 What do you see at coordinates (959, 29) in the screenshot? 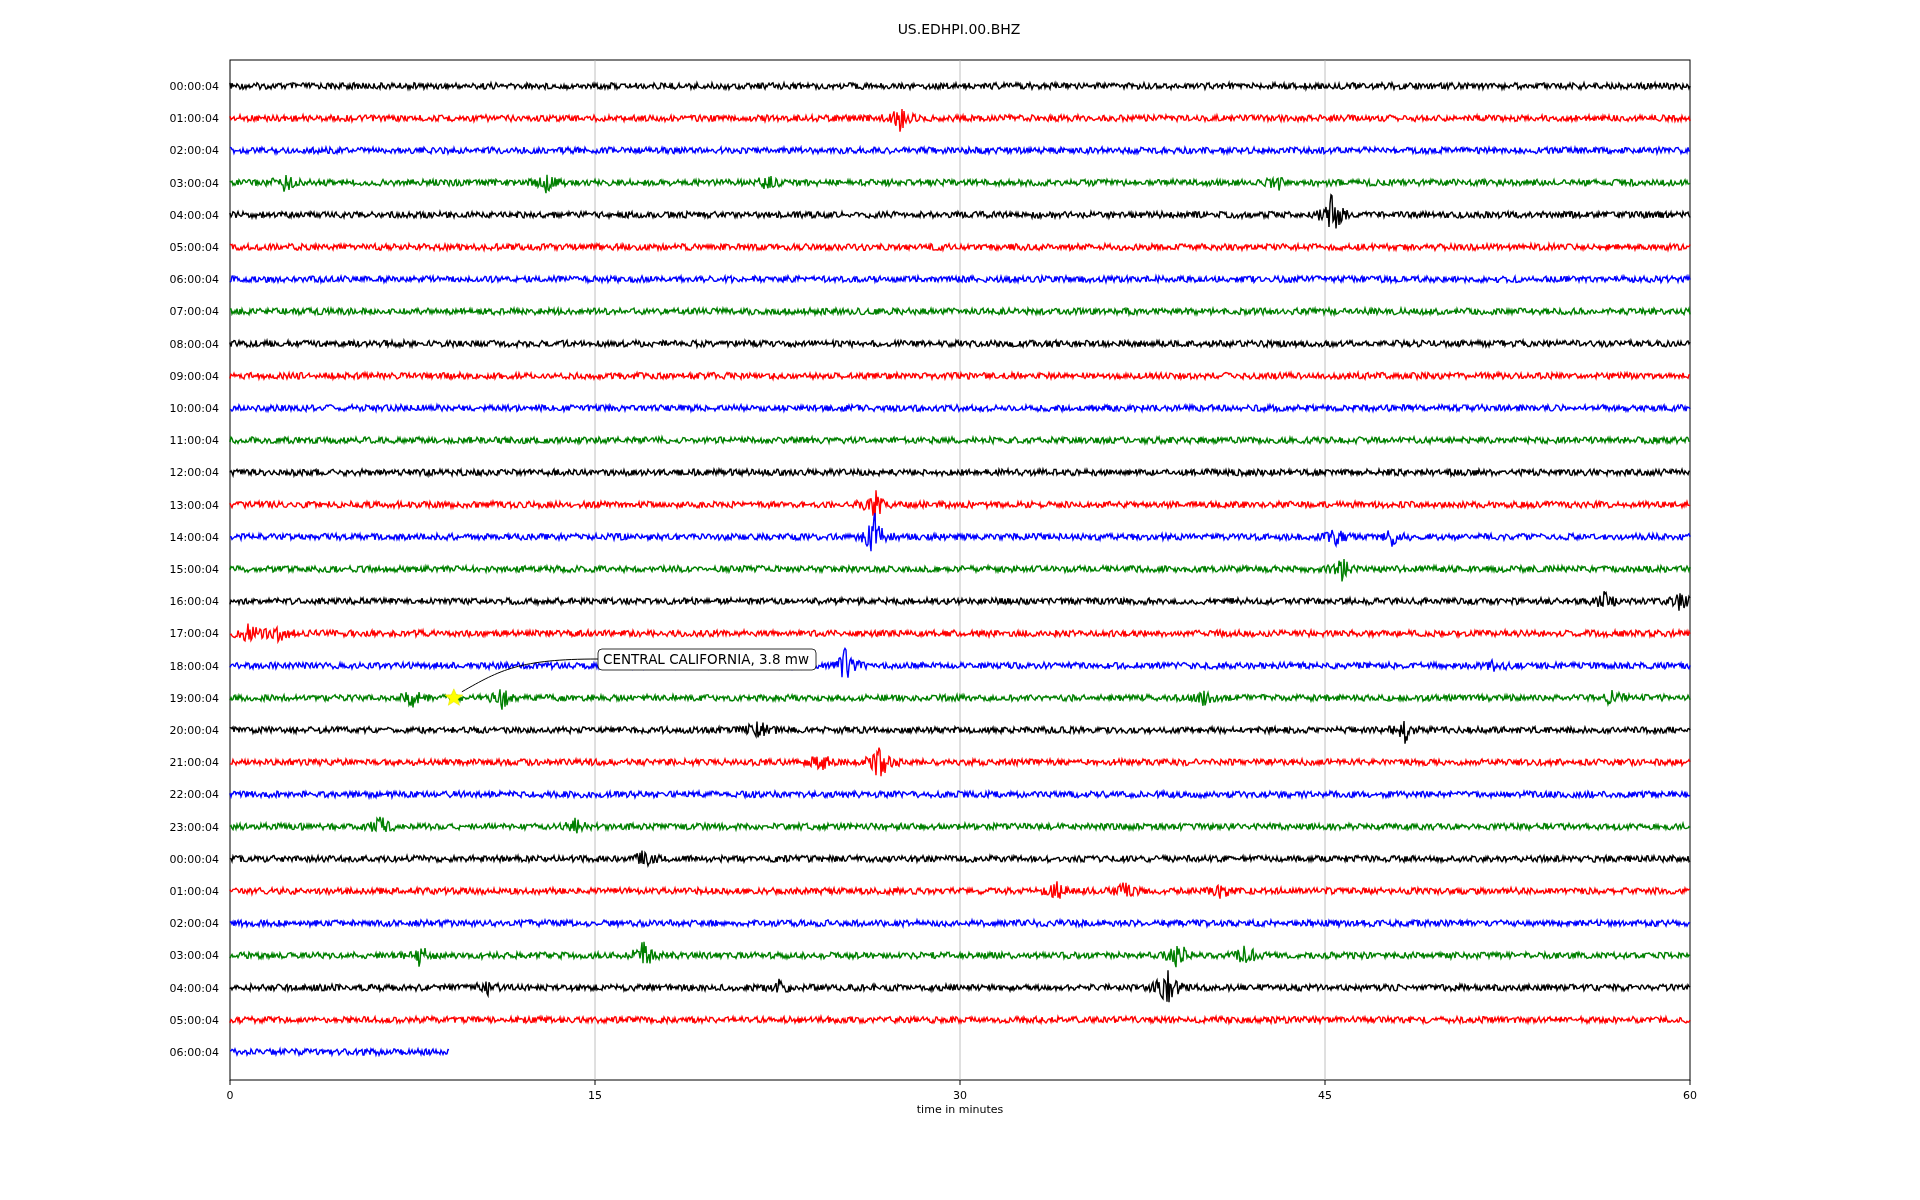
I see `chart-title: US.EDHPI.00.BHZ` at bounding box center [959, 29].